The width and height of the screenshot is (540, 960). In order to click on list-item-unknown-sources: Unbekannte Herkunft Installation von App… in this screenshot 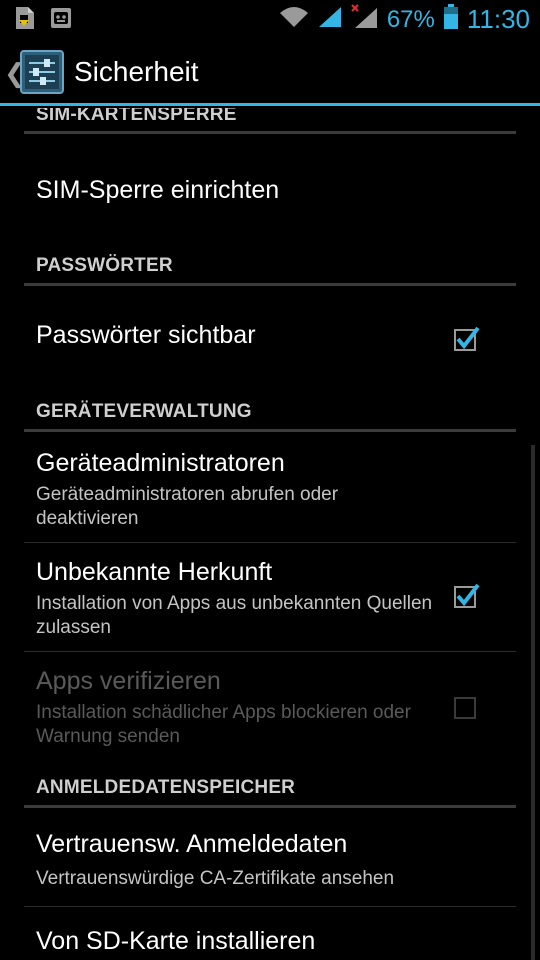, I will do `click(270, 597)`.